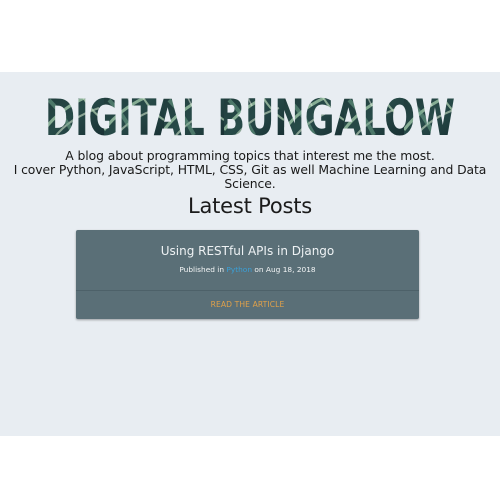 The image size is (500, 500). What do you see at coordinates (247, 305) in the screenshot?
I see `read-article-link: READ THE ARTICLE` at bounding box center [247, 305].